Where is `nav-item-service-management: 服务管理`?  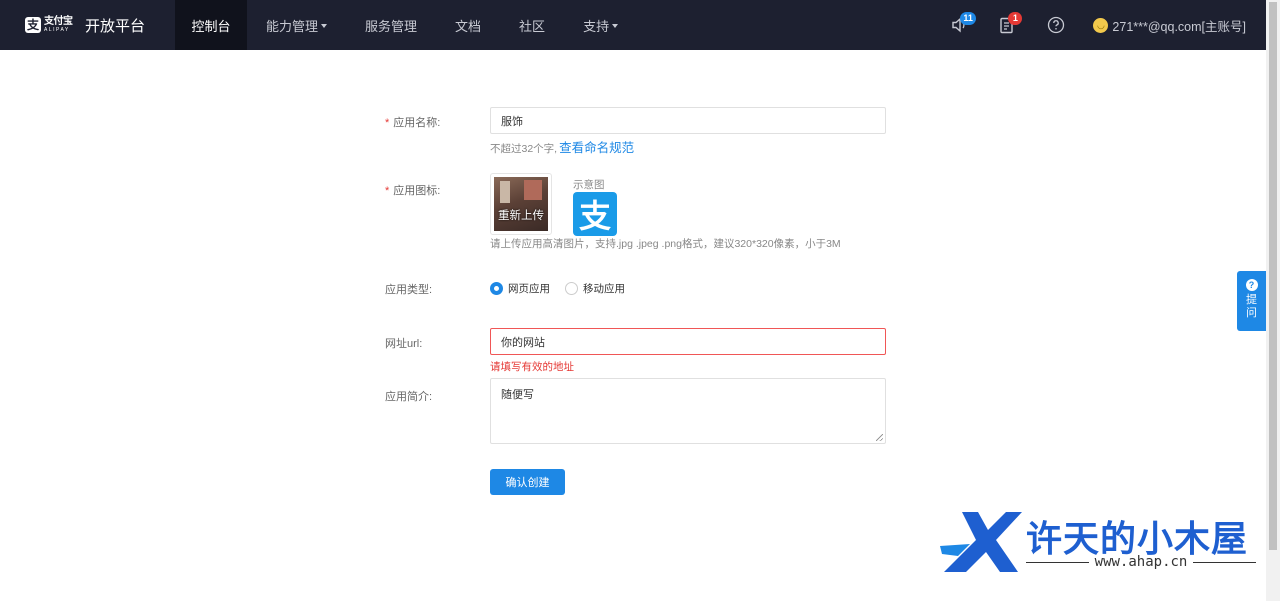
nav-item-service-management: 服务管理 is located at coordinates (391, 25).